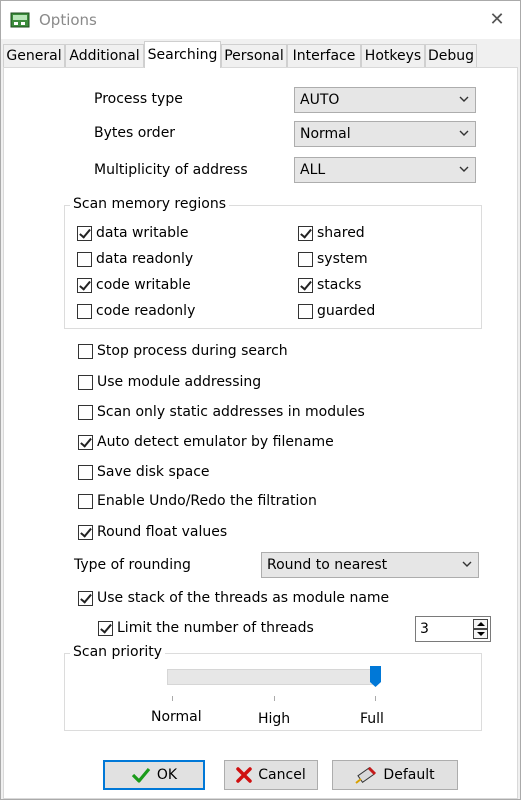  Describe the element at coordinates (272, 677) in the screenshot. I see `priority-slider-track` at that location.